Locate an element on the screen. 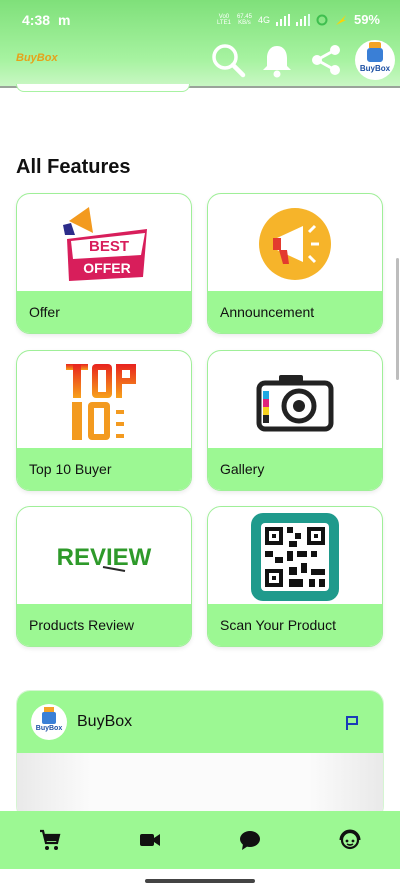 The width and height of the screenshot is (400, 893). status-time: 4:38 is located at coordinates (36, 20).